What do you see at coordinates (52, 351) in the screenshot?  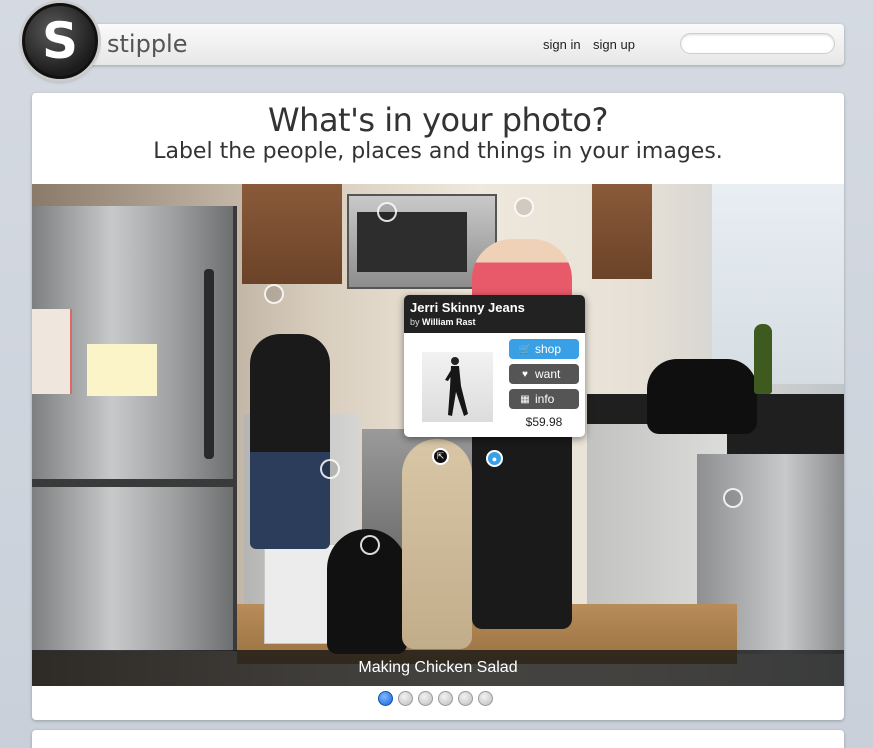 I see `fridge-paper` at bounding box center [52, 351].